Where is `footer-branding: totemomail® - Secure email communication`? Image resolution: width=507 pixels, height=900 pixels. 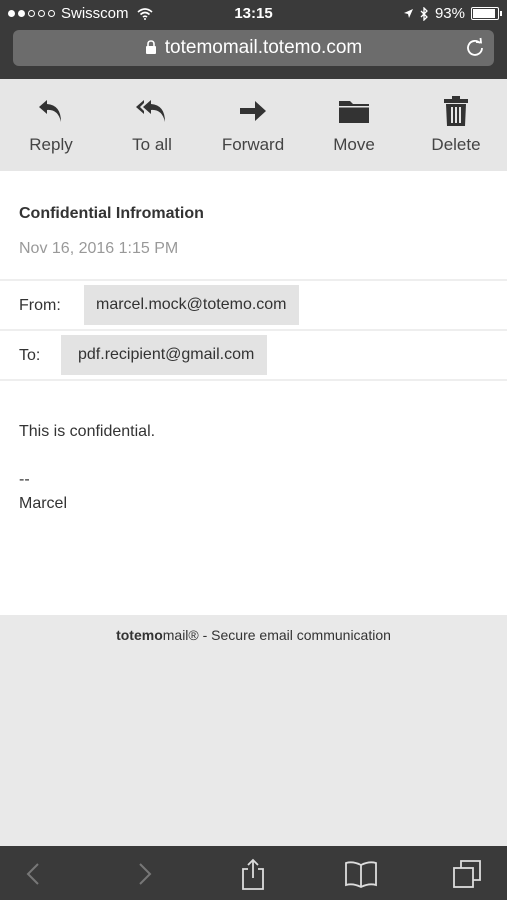
footer-branding: totemomail® - Secure email communication is located at coordinates (253, 635).